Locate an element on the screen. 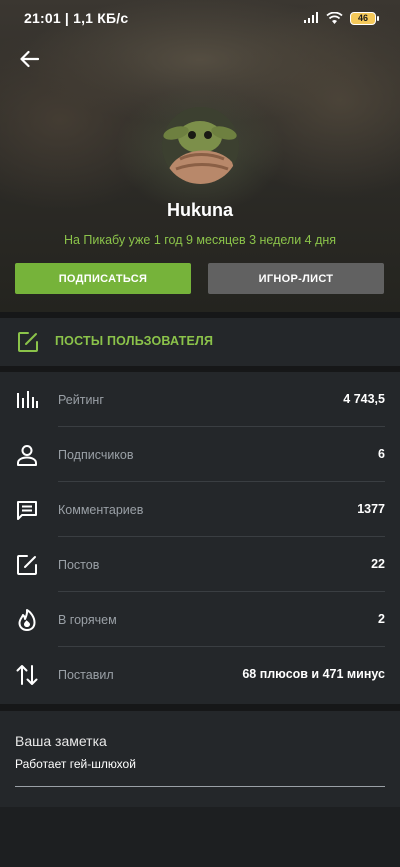 This screenshot has height=867, width=400. stat-value: 22 is located at coordinates (378, 564).